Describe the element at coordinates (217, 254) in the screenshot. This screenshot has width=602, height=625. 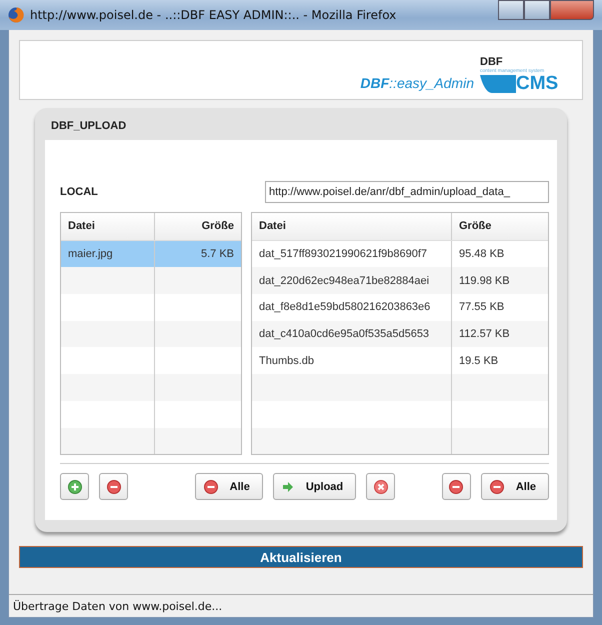
I see `table-cell-text: 5.7 KB` at that location.